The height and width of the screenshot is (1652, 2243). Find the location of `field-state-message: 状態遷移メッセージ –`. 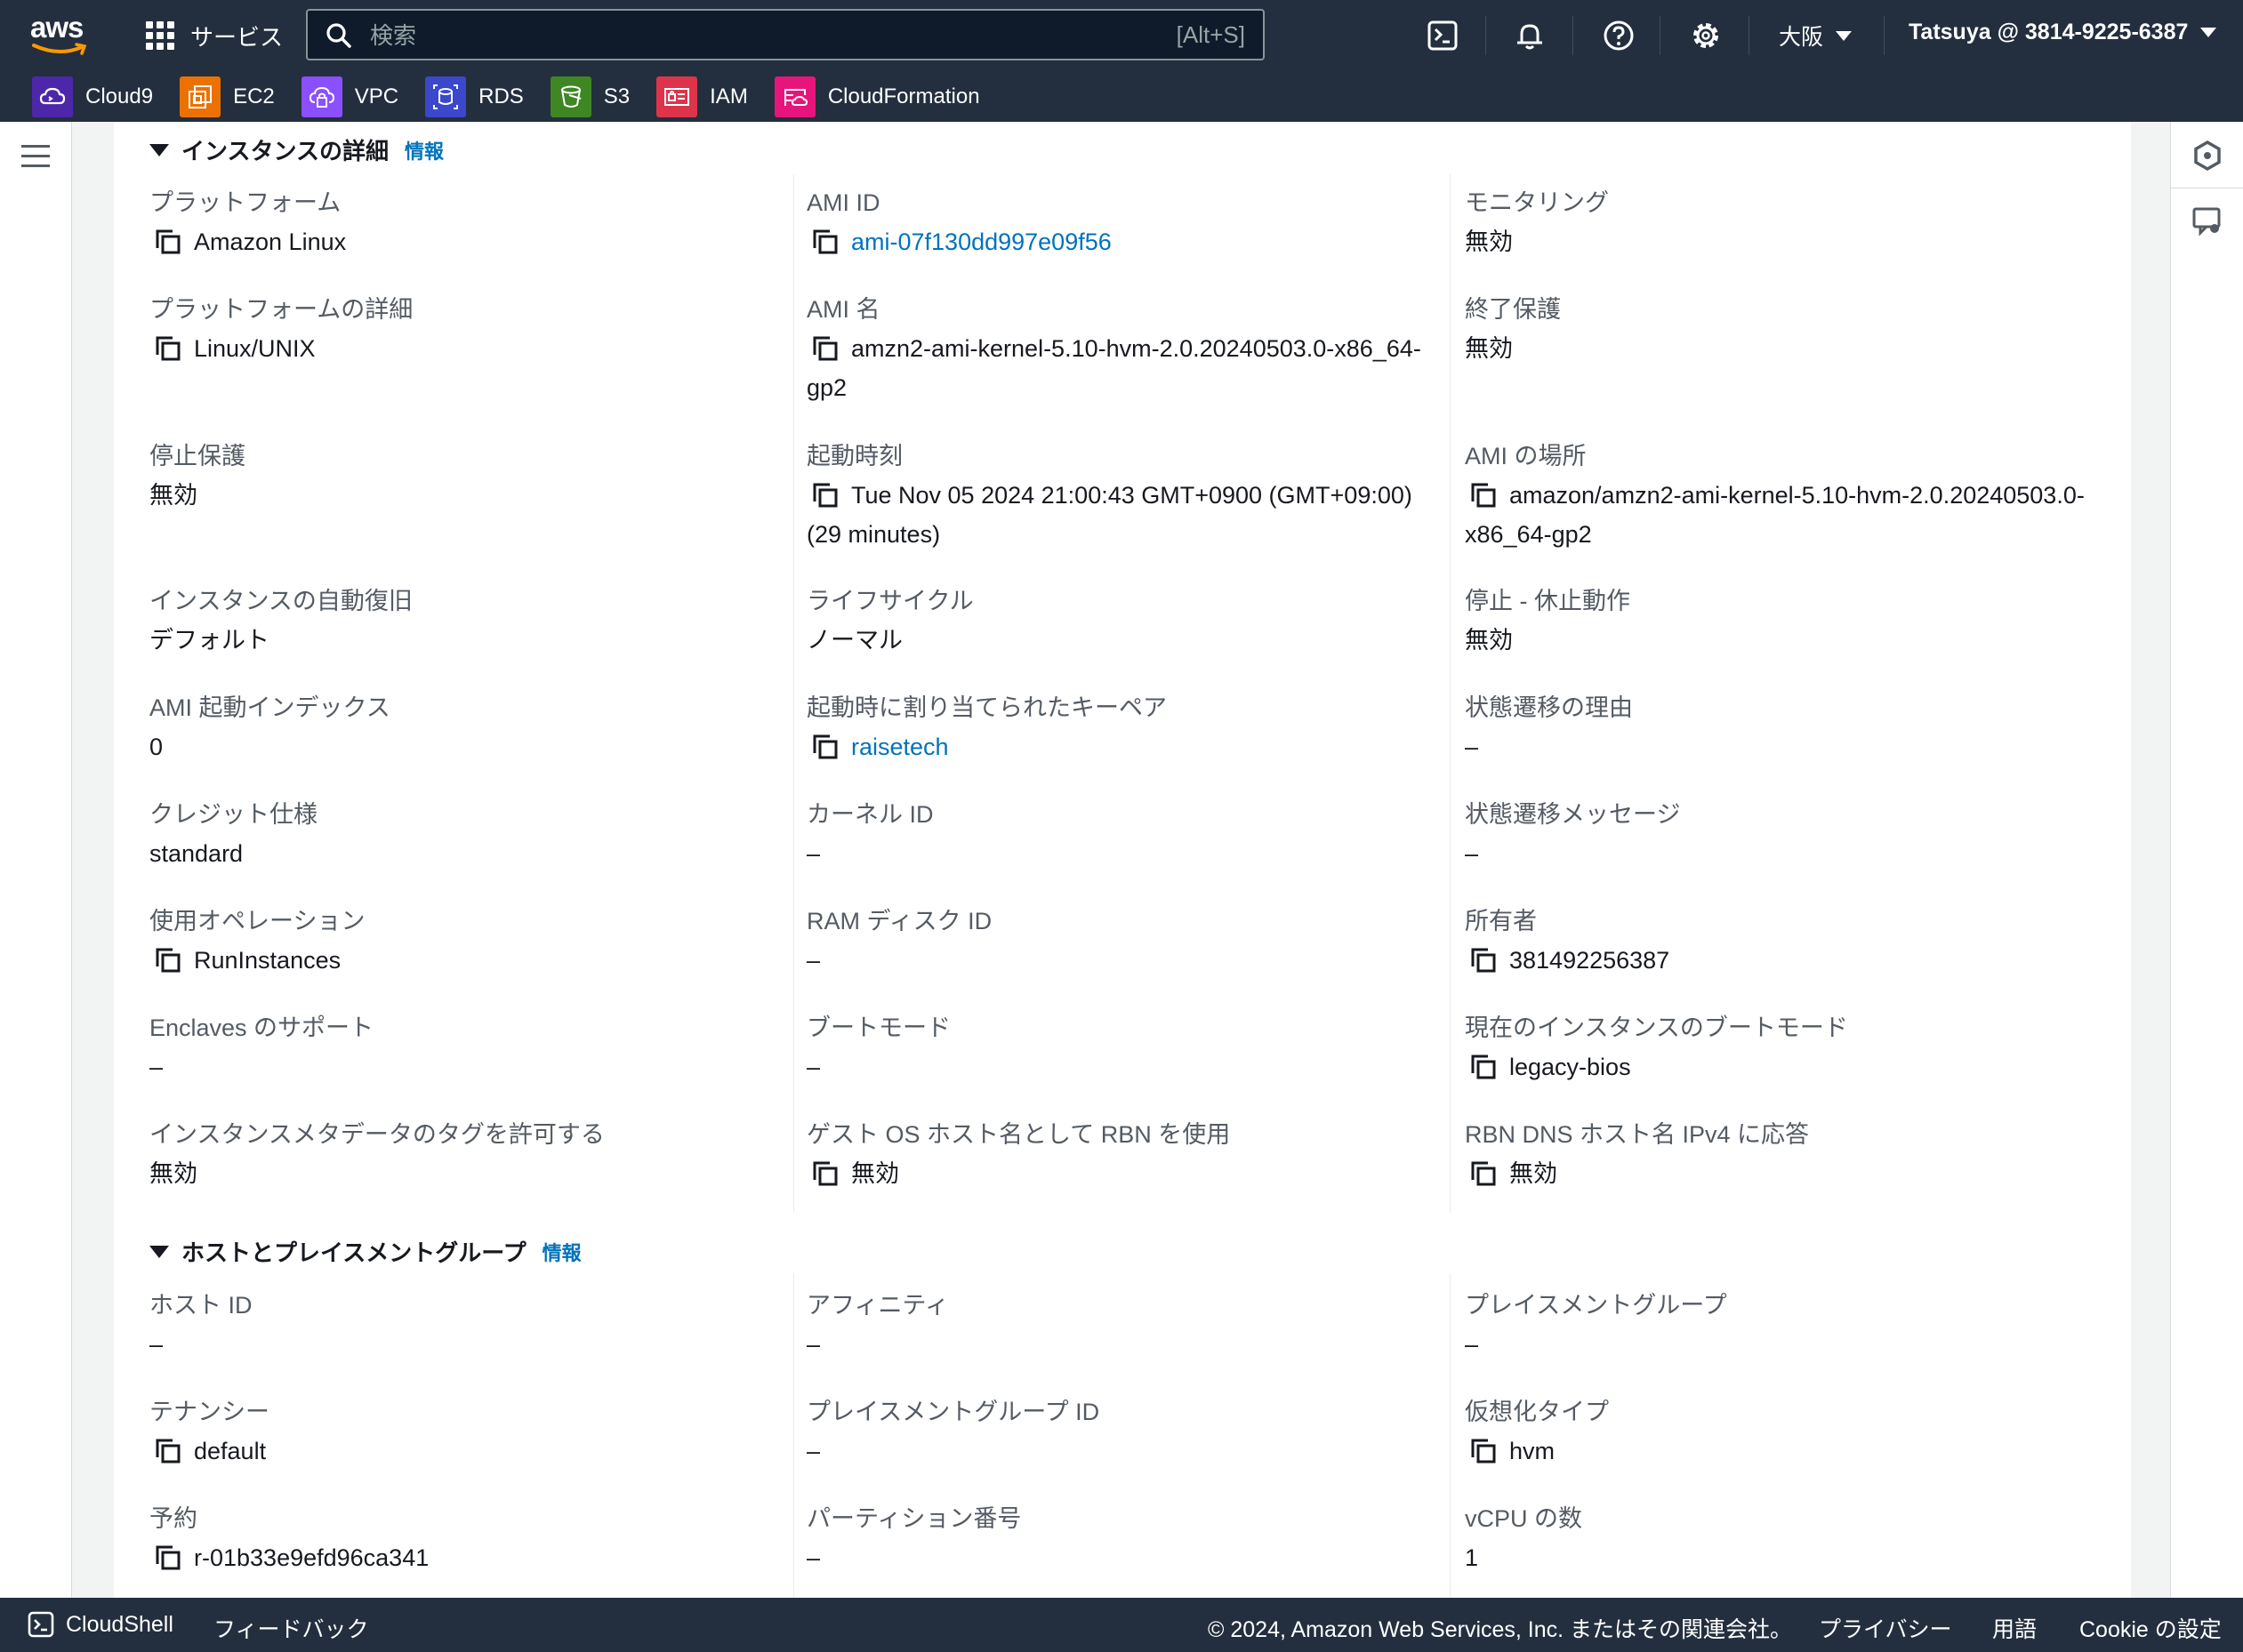

field-state-message: 状態遷移メッセージ – is located at coordinates (1776, 836).